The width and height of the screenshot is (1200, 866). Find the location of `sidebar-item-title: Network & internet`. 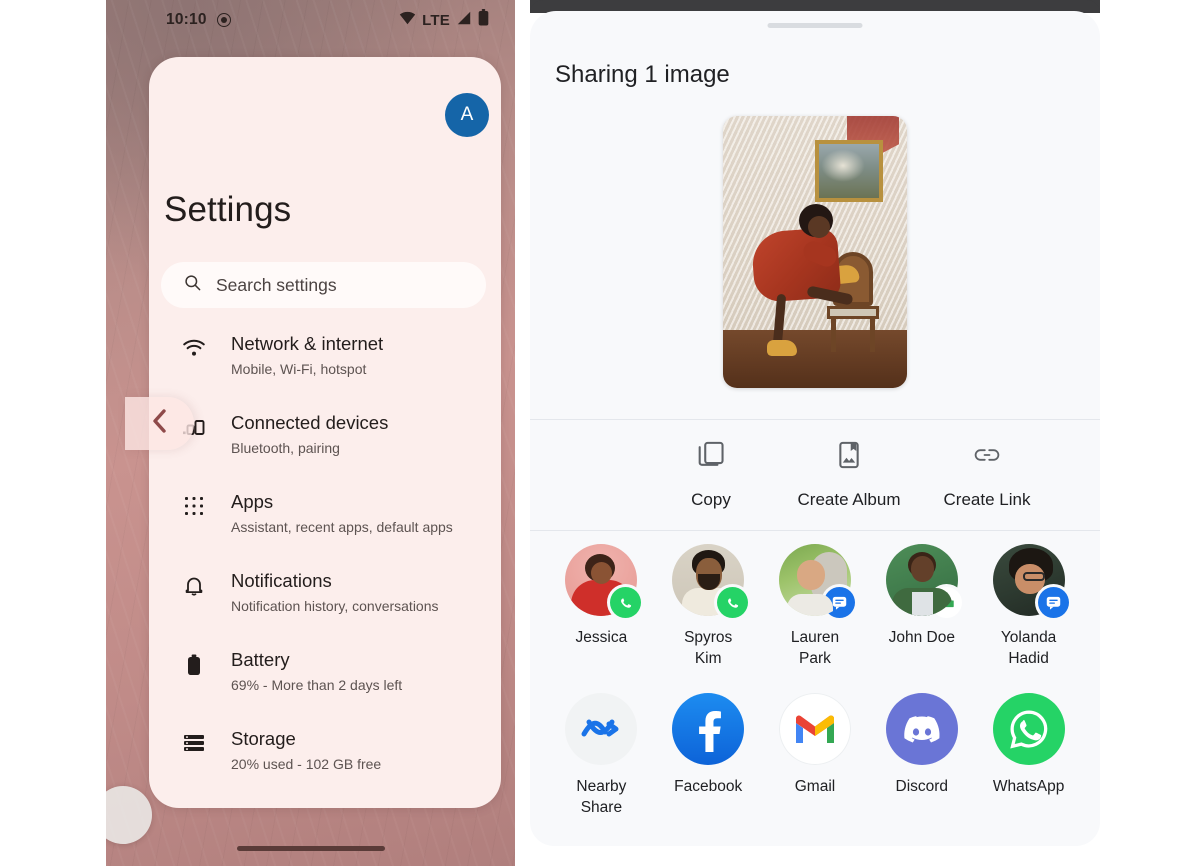

sidebar-item-title: Network & internet is located at coordinates (307, 343).